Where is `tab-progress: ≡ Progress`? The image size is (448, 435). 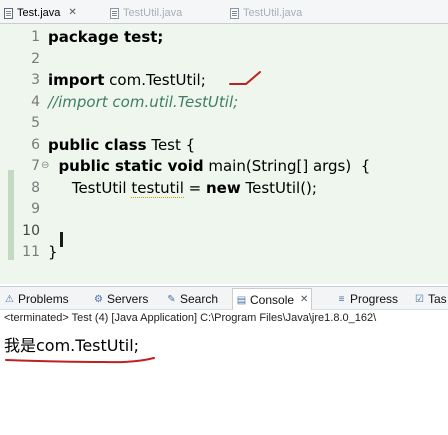
tab-progress: ≡ Progress is located at coordinates (367, 299).